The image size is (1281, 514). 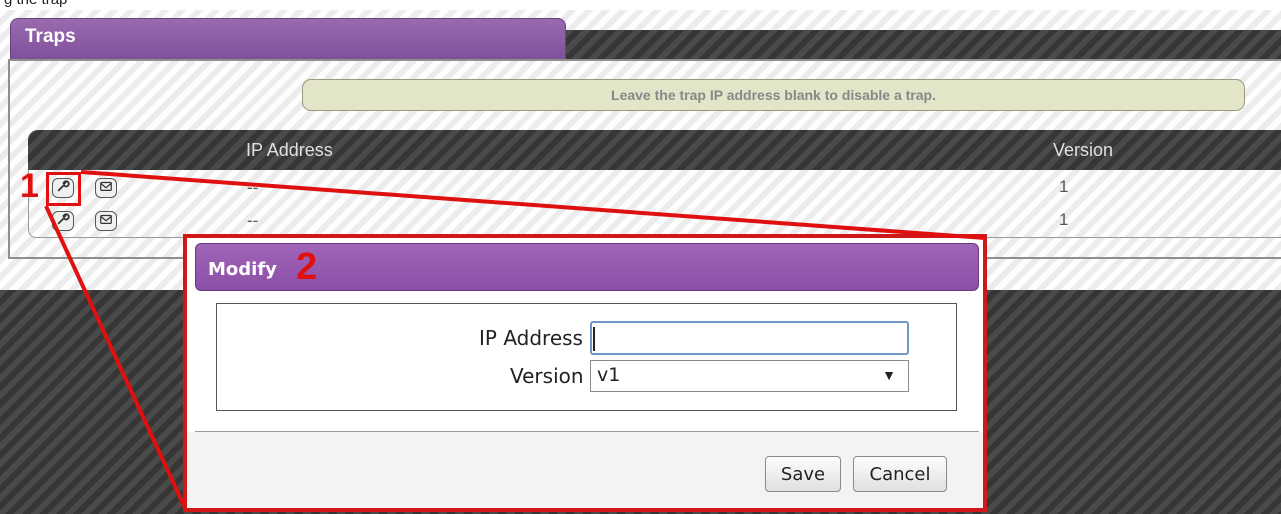 What do you see at coordinates (654, 150) in the screenshot?
I see `traps-table-header: IP Address Version` at bounding box center [654, 150].